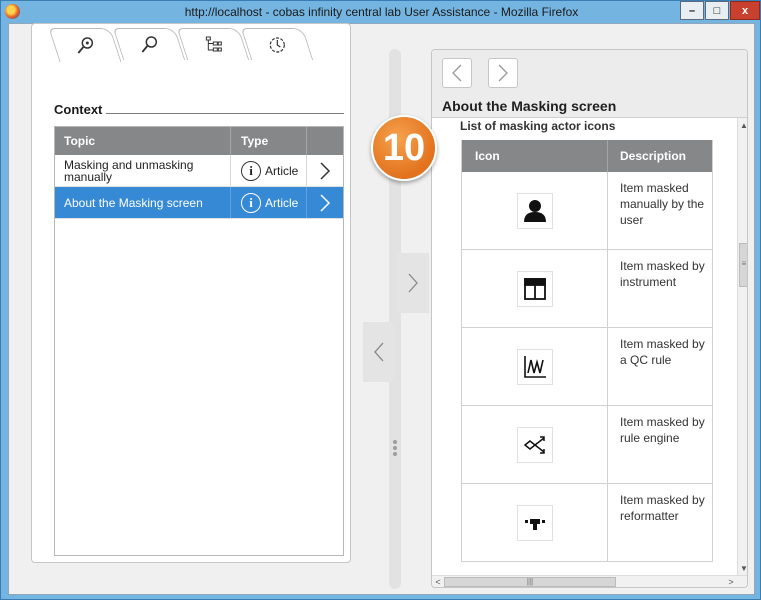  What do you see at coordinates (742, 347) in the screenshot?
I see `vertical-scrollbar: ▲ ≡ ▼` at bounding box center [742, 347].